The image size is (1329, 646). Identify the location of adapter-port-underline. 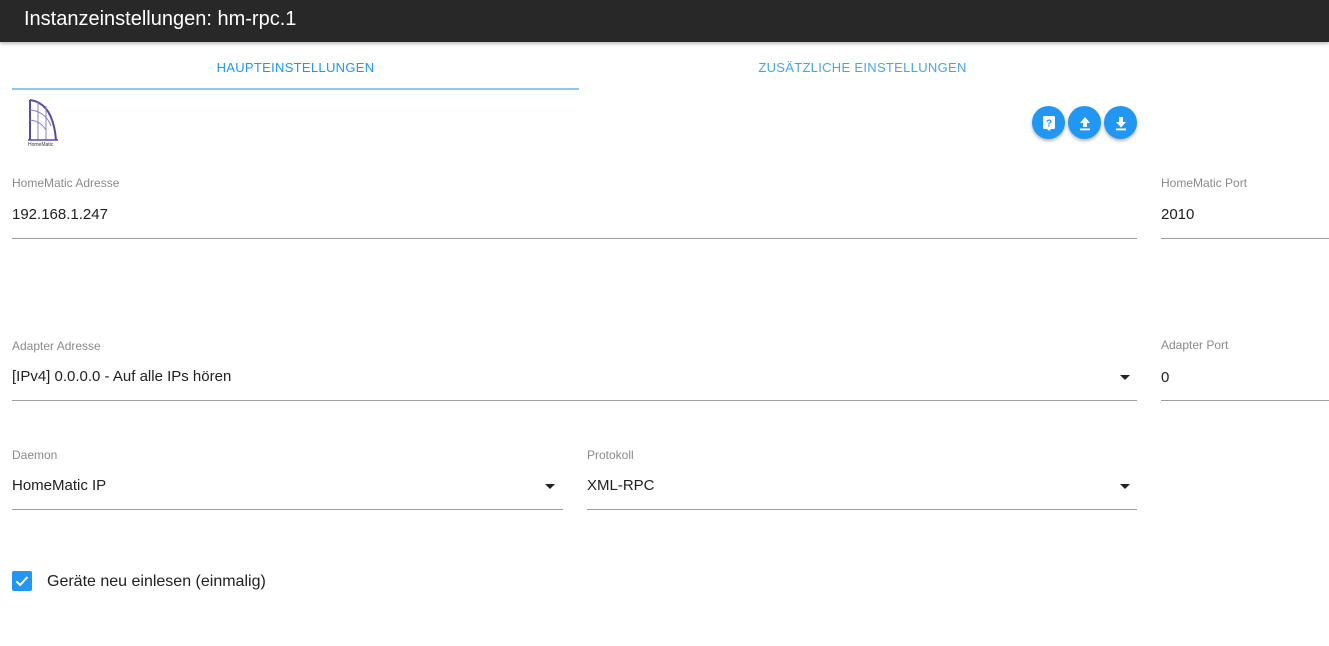
(1245, 400).